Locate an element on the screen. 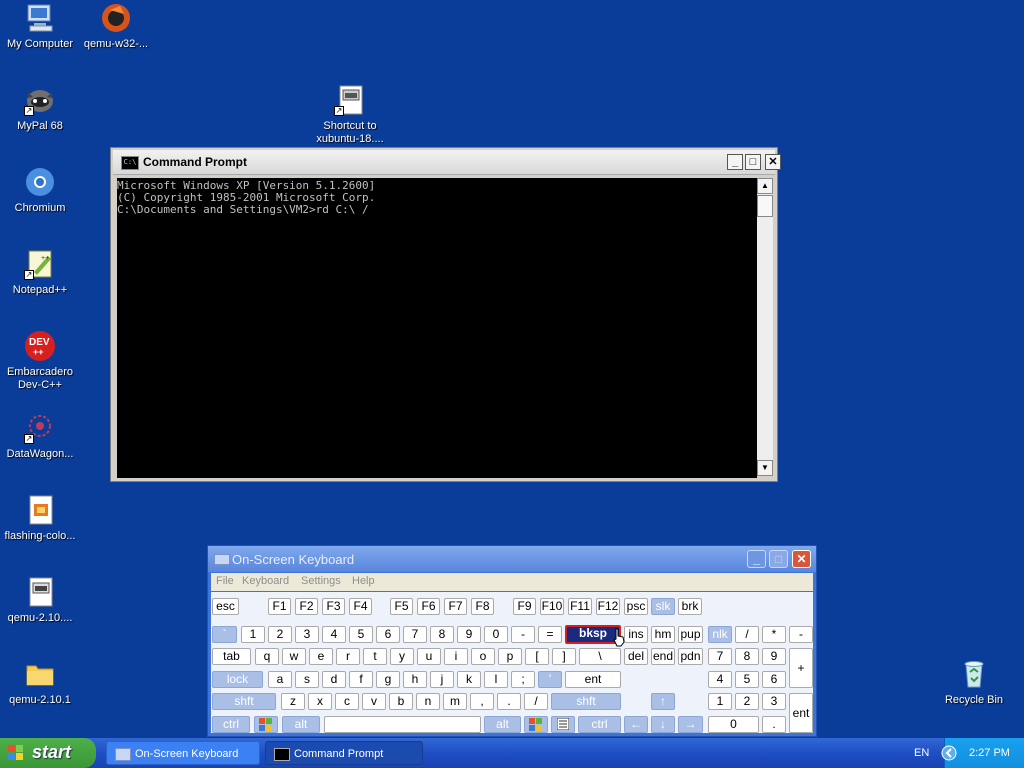 The height and width of the screenshot is (768, 1024). key-m: m is located at coordinates (455, 701).